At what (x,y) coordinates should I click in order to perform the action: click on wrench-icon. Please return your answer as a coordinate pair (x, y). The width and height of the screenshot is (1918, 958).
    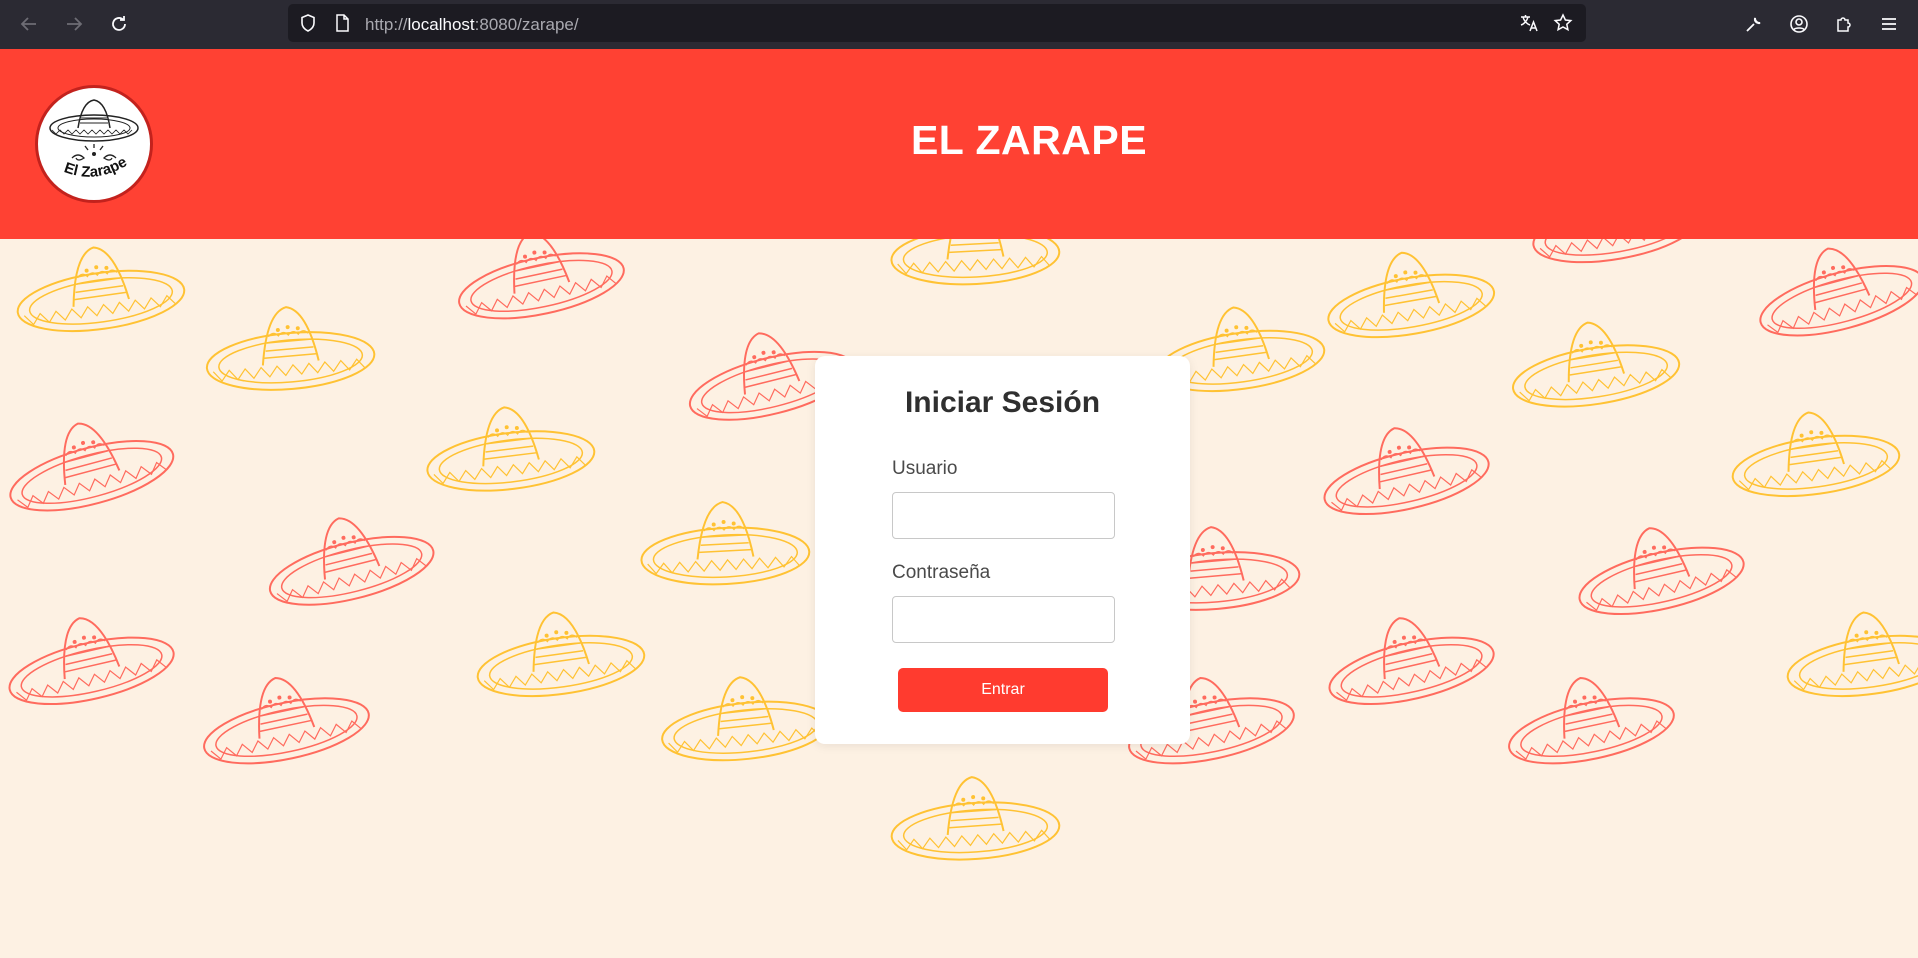
    Looking at the image, I should click on (1753, 24).